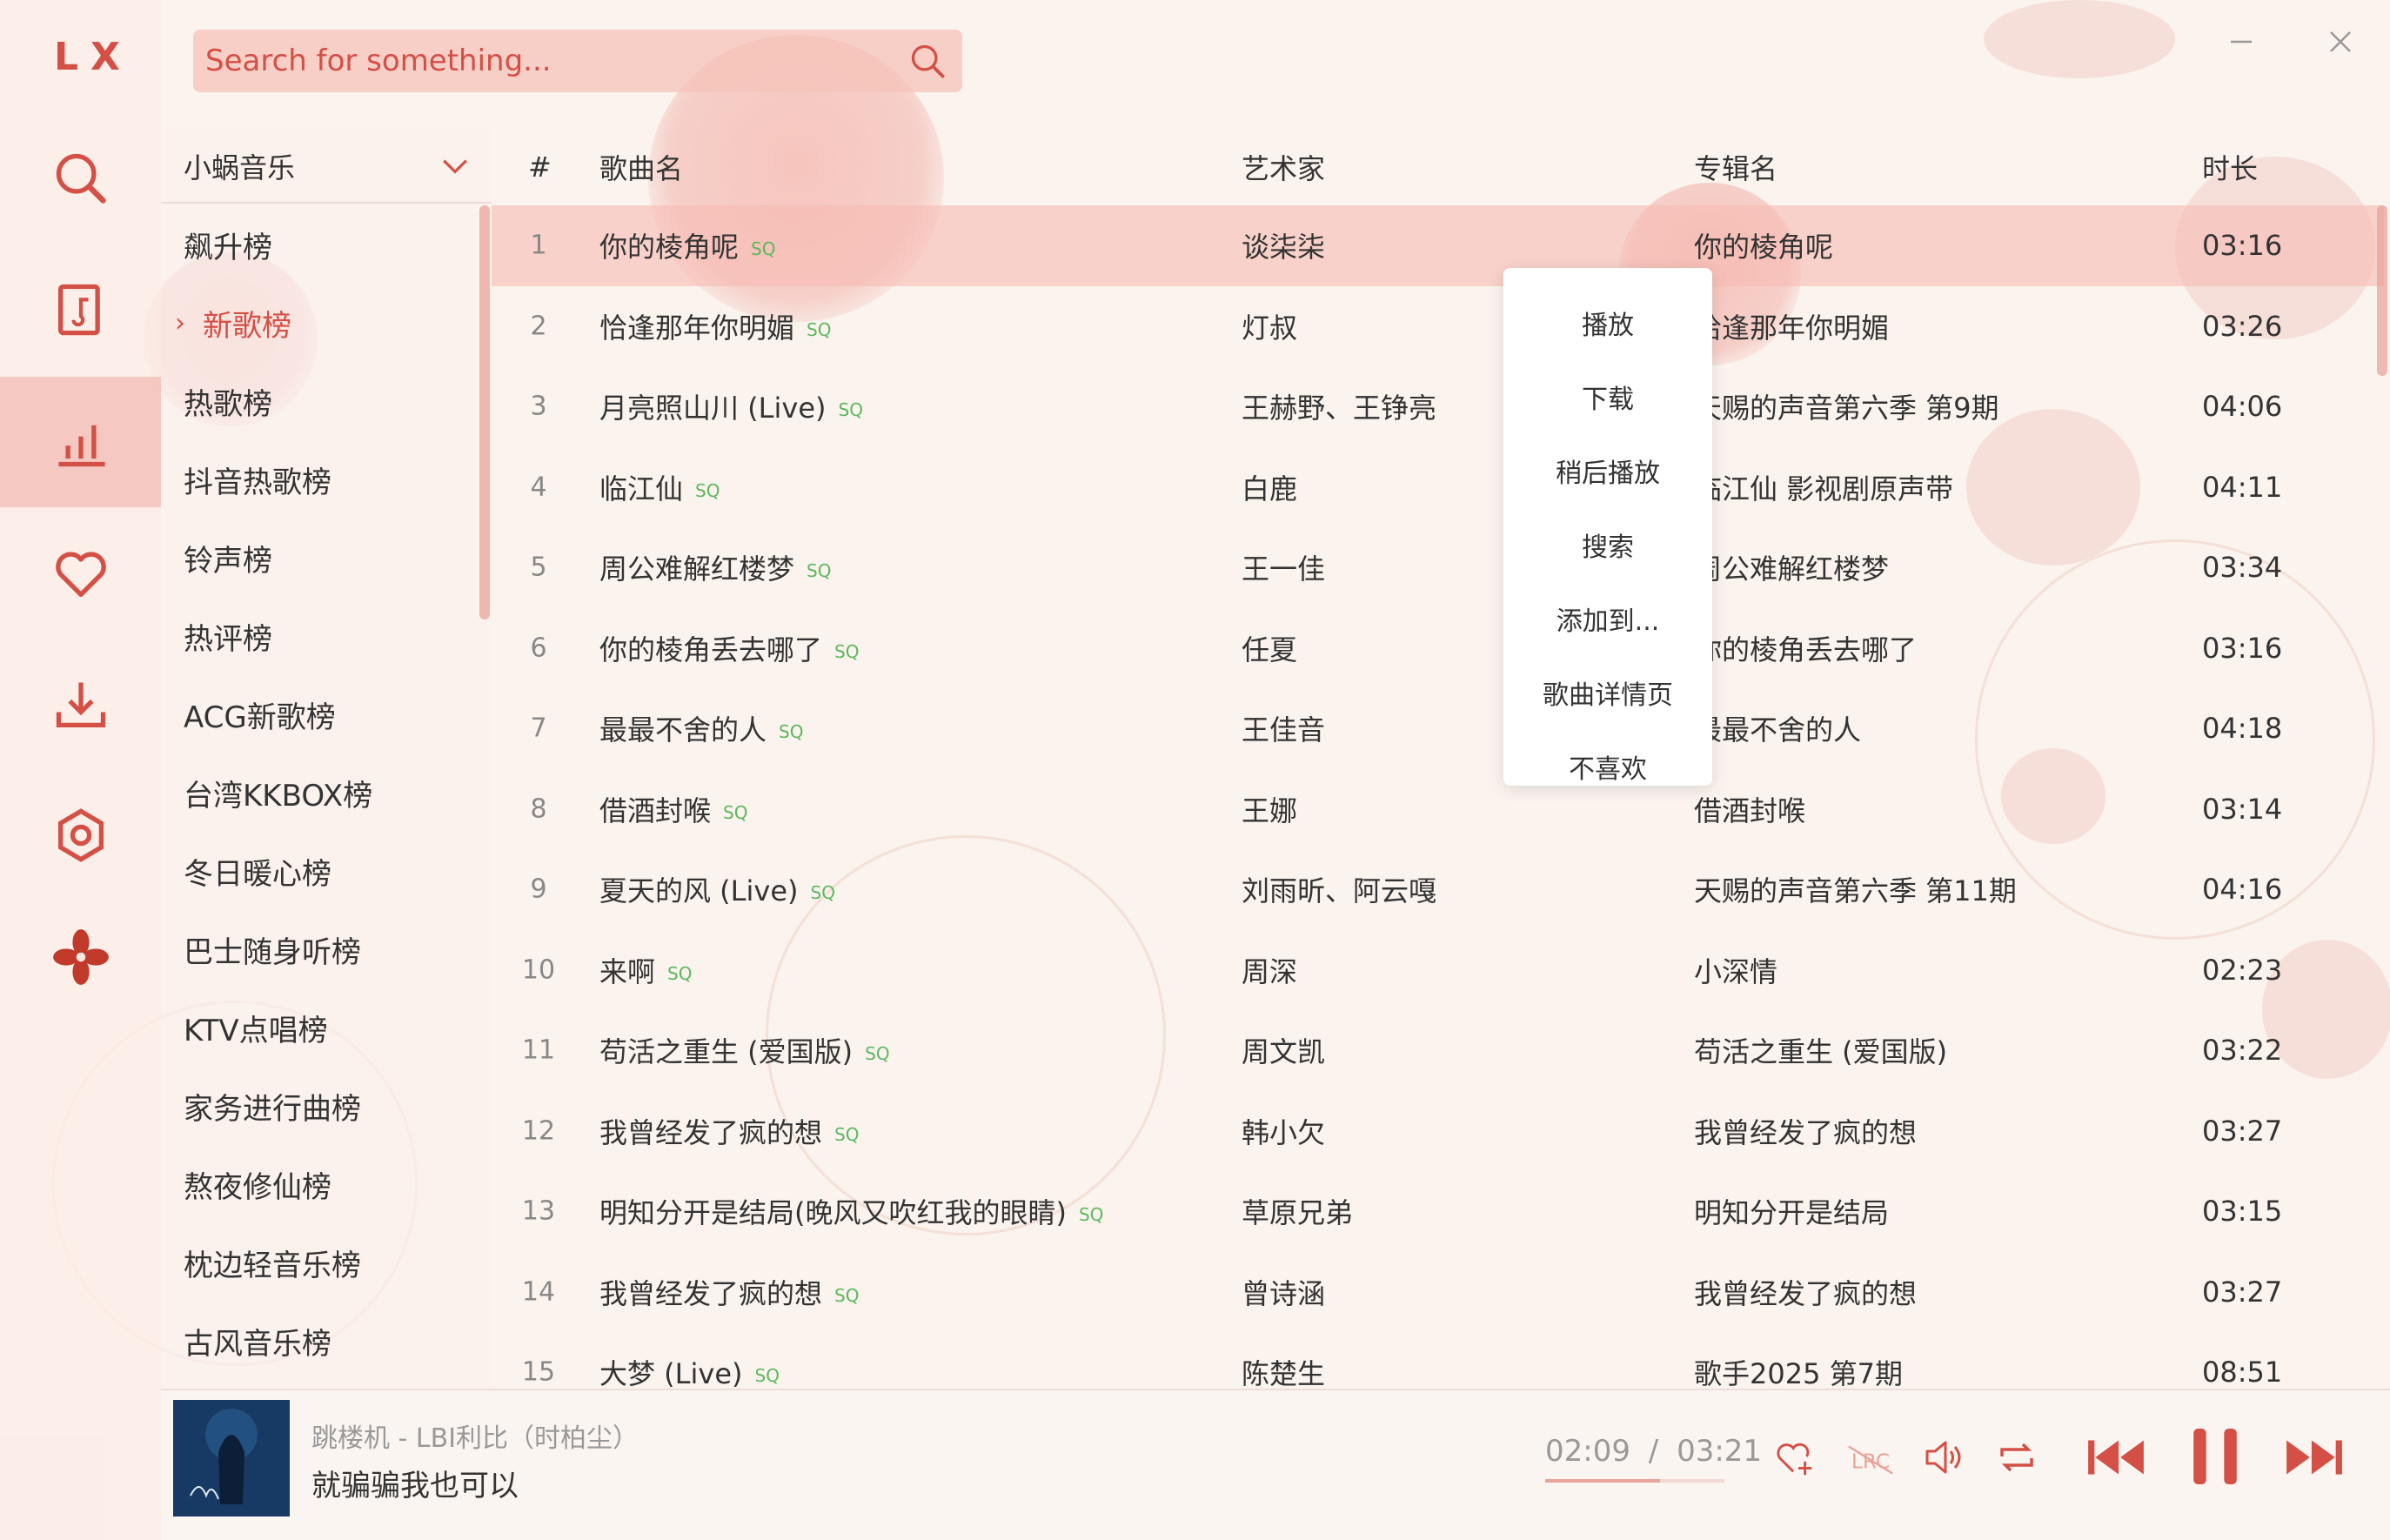 The height and width of the screenshot is (1540, 2390). What do you see at coordinates (322, 1106) in the screenshot?
I see `board-item: 家务进行曲榜` at bounding box center [322, 1106].